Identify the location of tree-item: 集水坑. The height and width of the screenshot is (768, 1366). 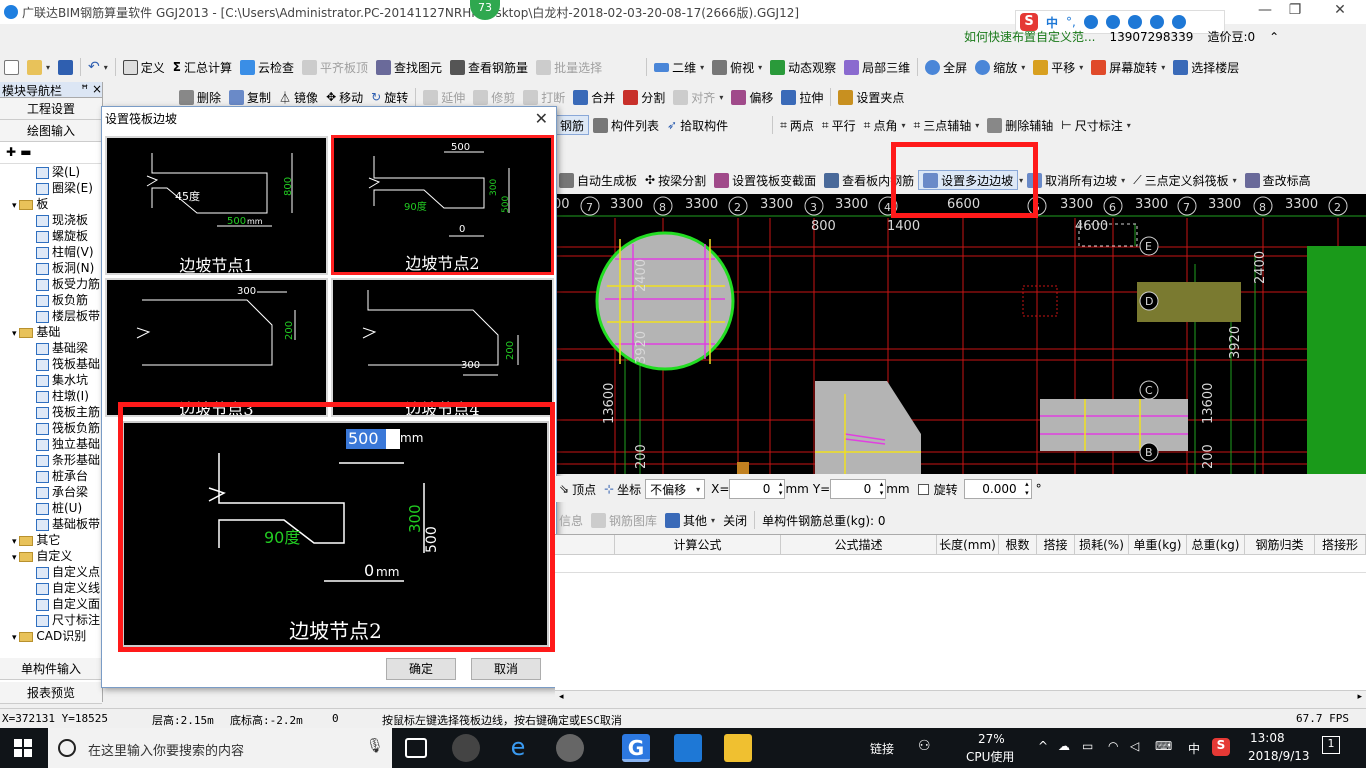
(51, 380).